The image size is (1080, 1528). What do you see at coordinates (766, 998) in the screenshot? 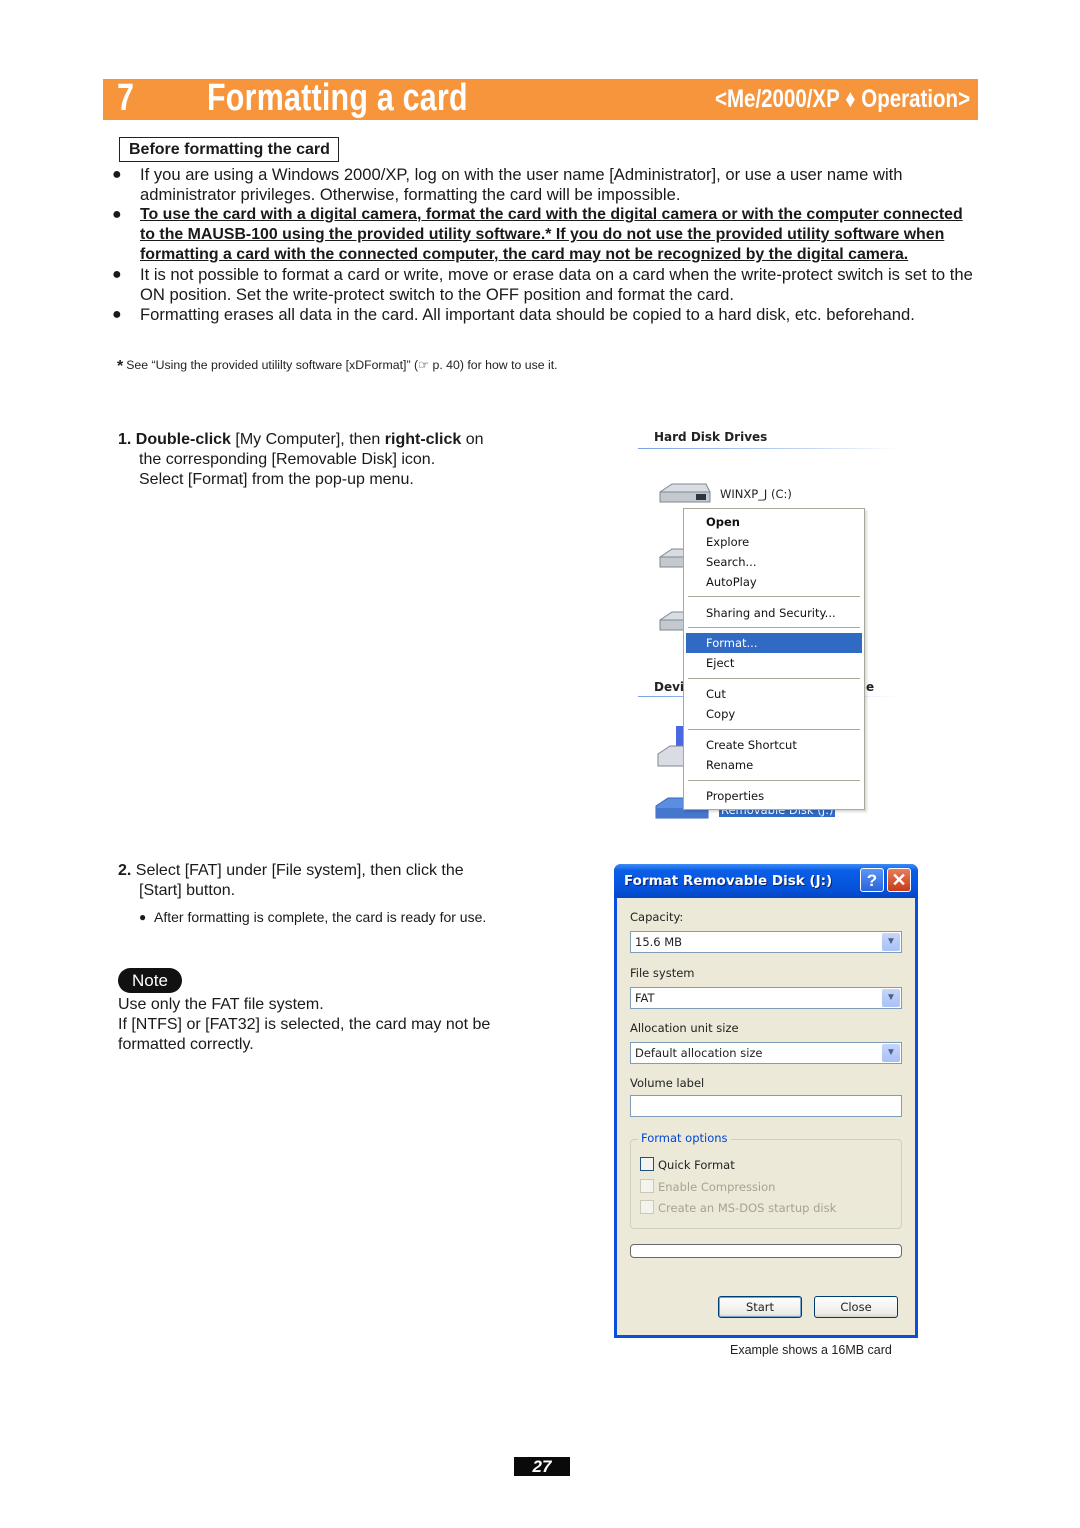
I see `filesystem-select: FAT ▼` at bounding box center [766, 998].